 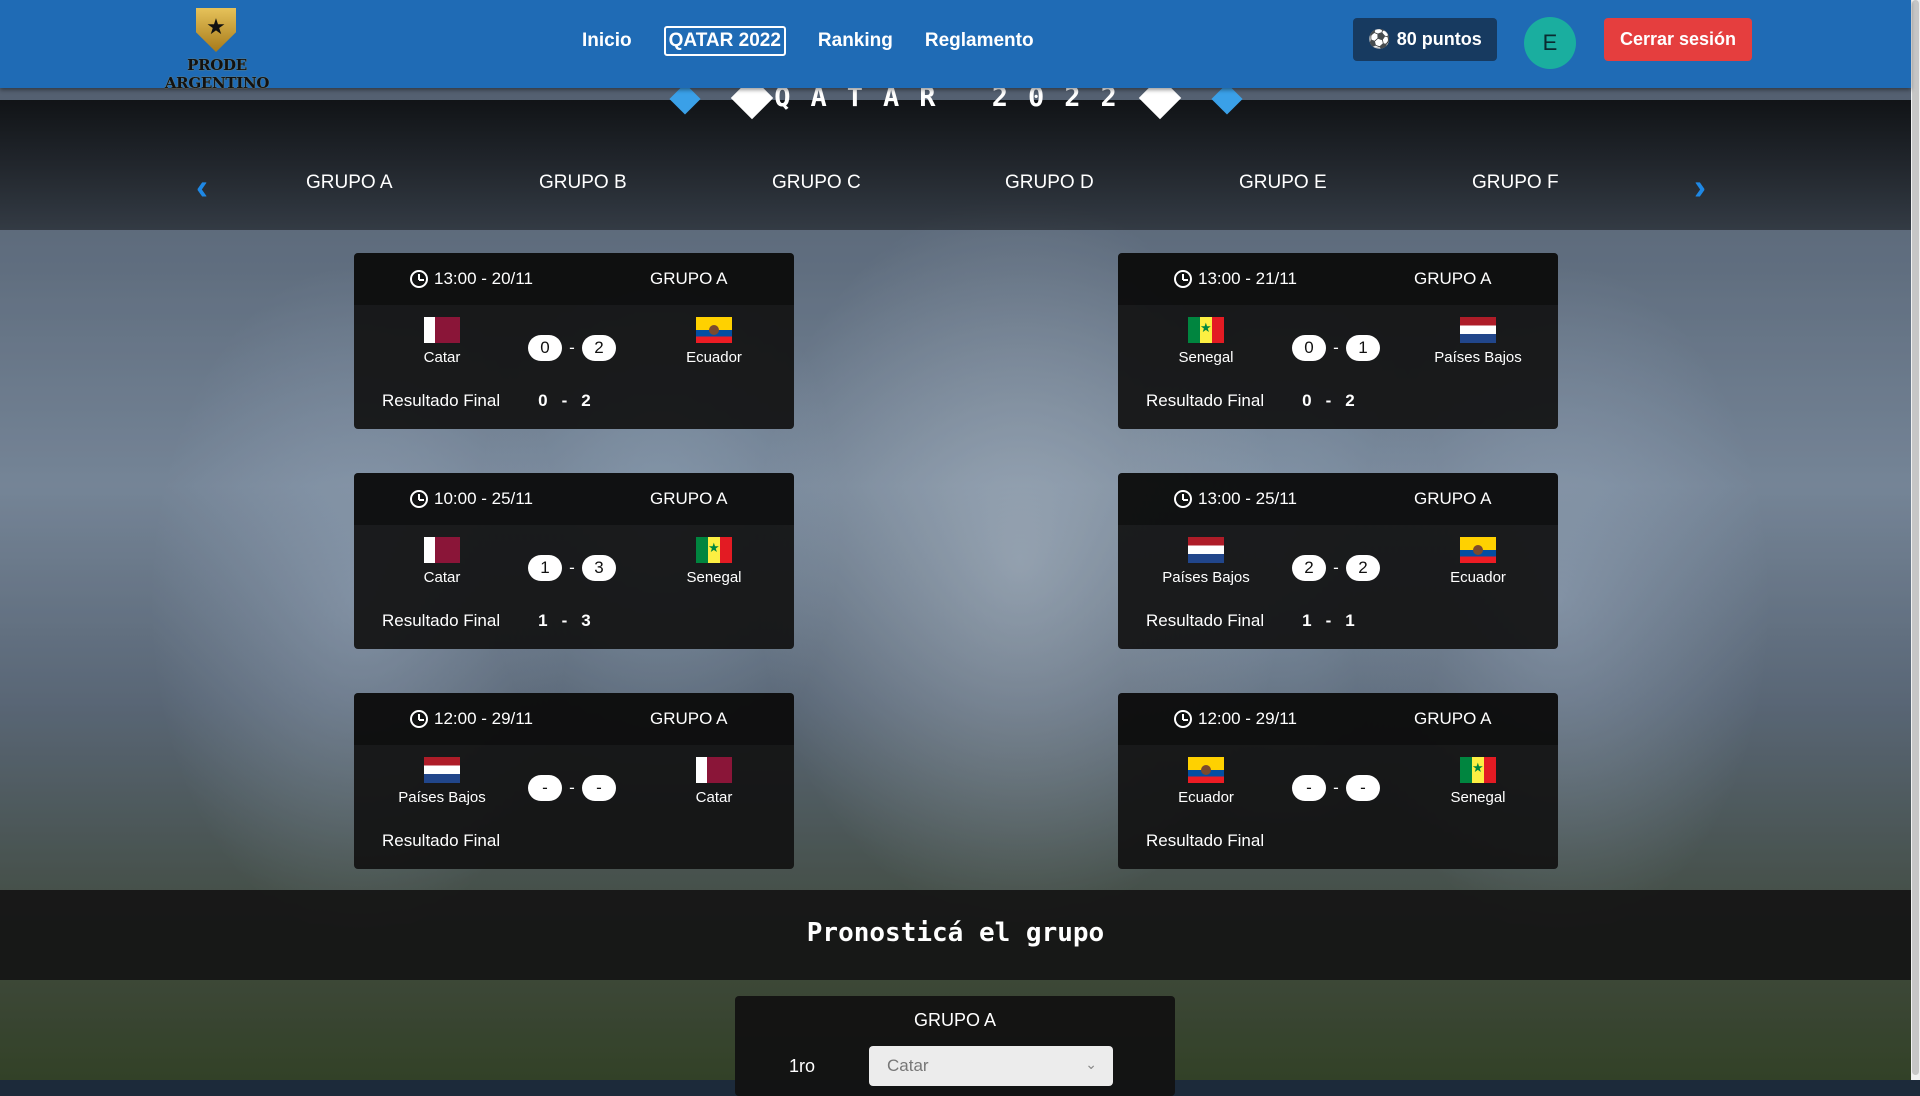 I want to click on away-team: Catar, so click(x=714, y=781).